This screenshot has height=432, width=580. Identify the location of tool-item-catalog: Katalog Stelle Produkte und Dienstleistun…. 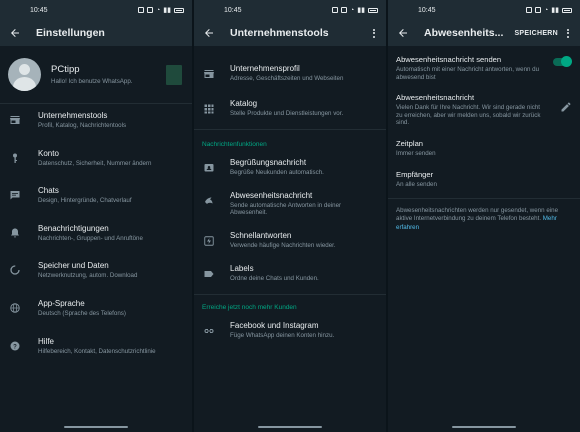
(290, 108).